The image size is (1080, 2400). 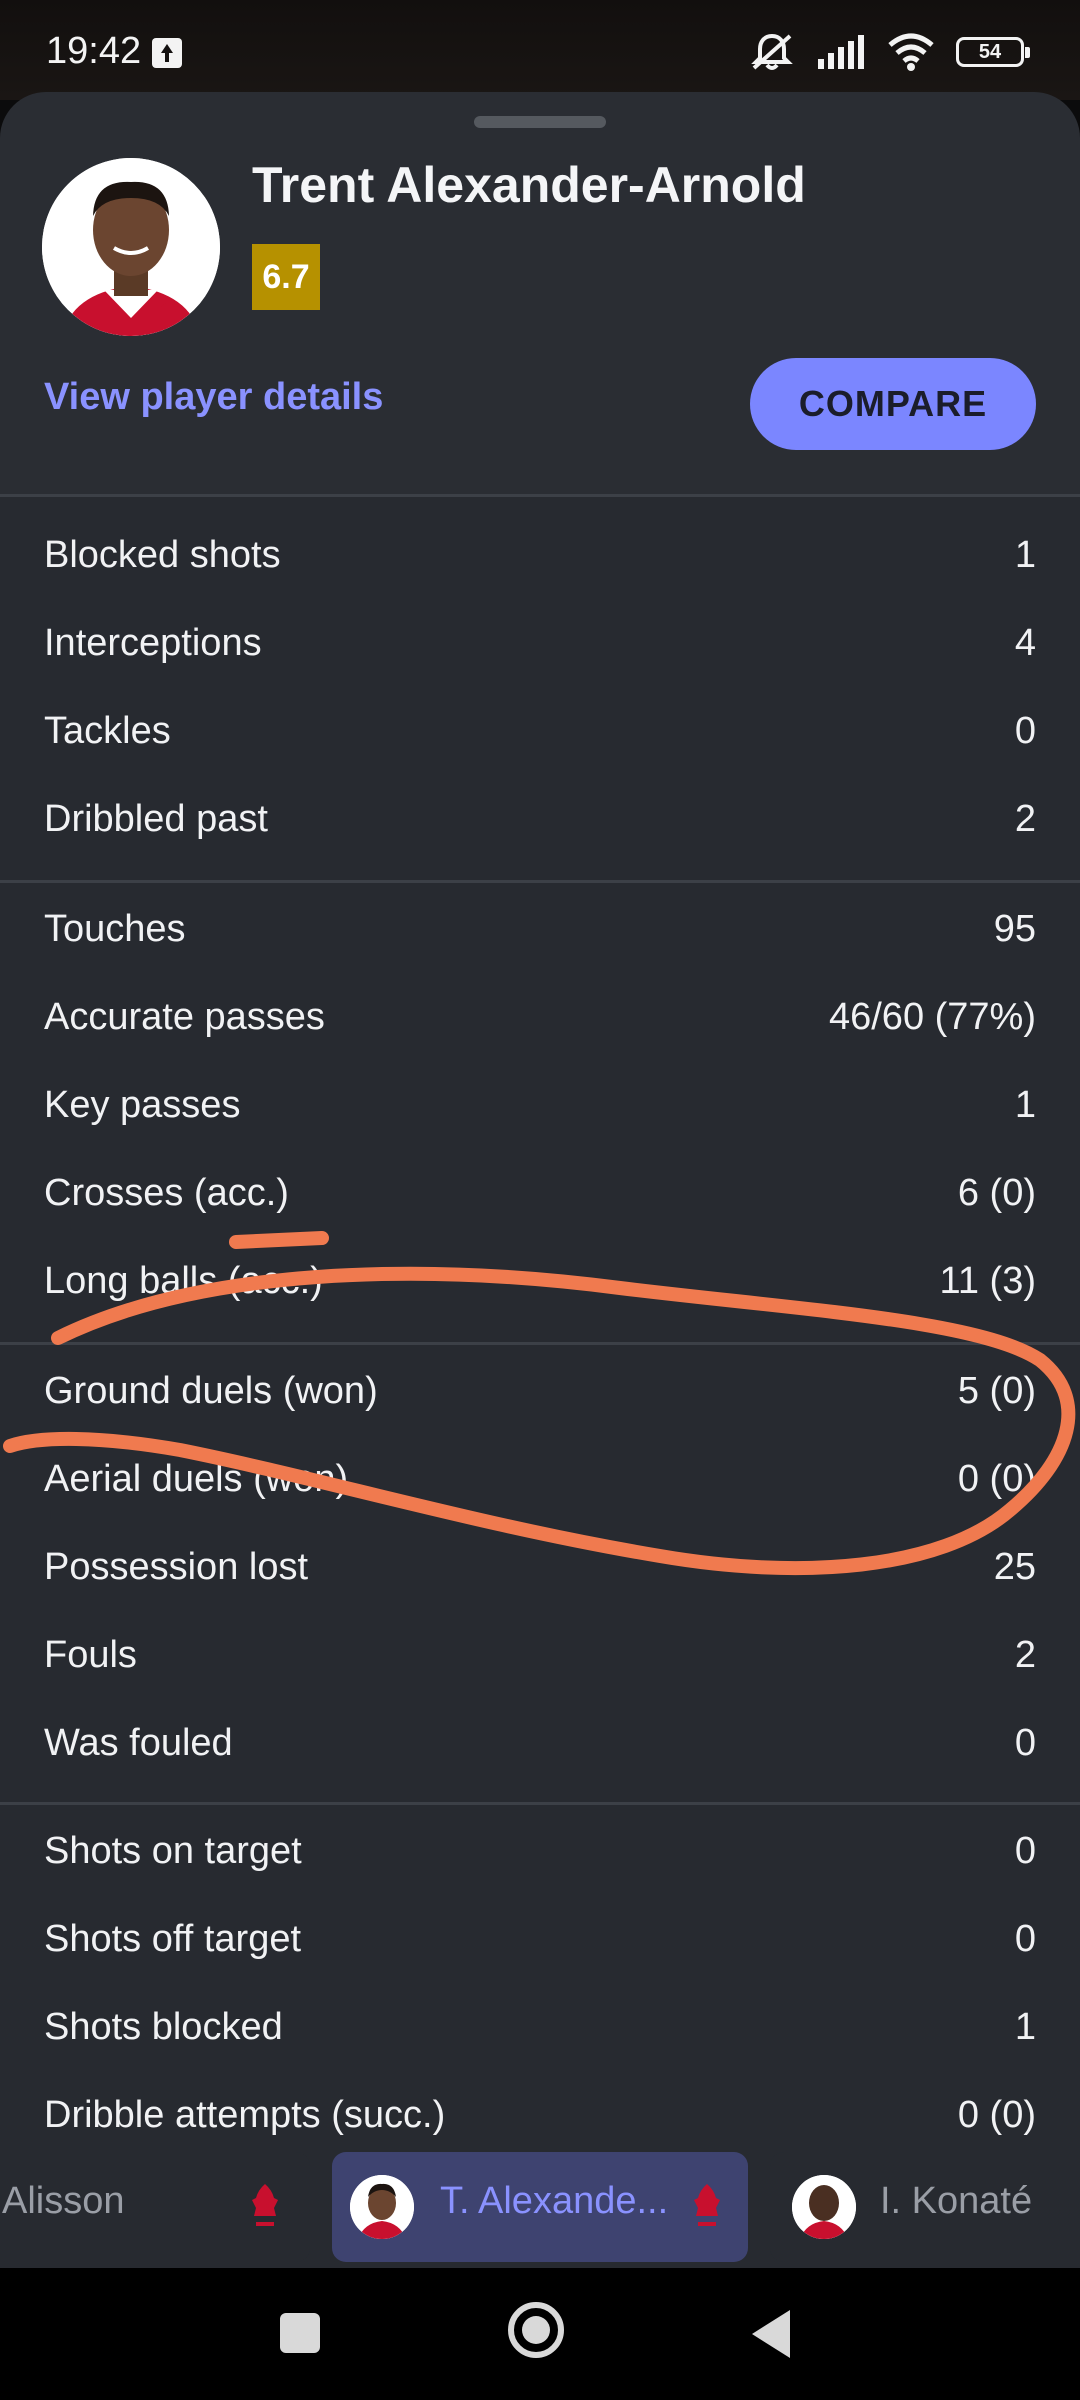 I want to click on stat-value: 11 (3), so click(x=987, y=1281).